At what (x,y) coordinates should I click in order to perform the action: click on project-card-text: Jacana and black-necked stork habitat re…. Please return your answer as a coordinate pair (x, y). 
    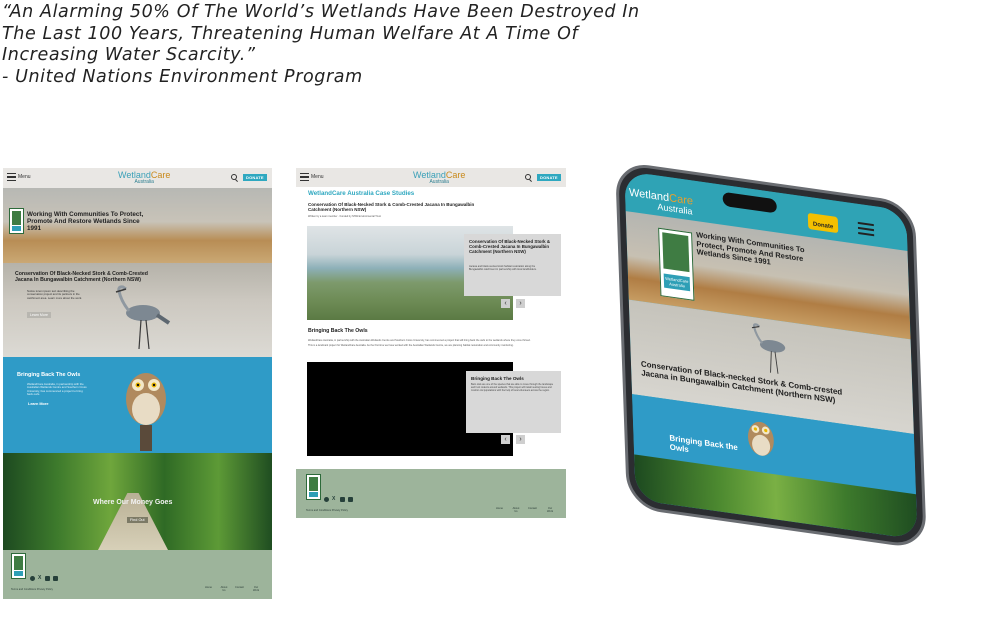
    Looking at the image, I should click on (503, 268).